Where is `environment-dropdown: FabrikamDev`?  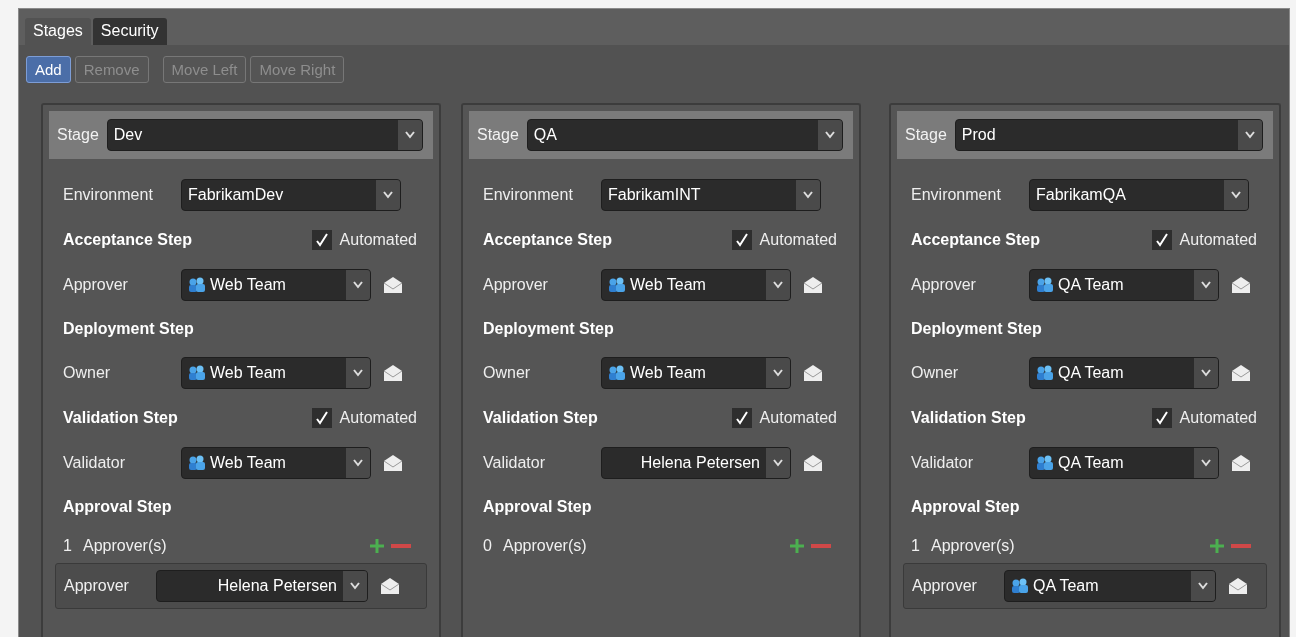
environment-dropdown: FabrikamDev is located at coordinates (291, 195).